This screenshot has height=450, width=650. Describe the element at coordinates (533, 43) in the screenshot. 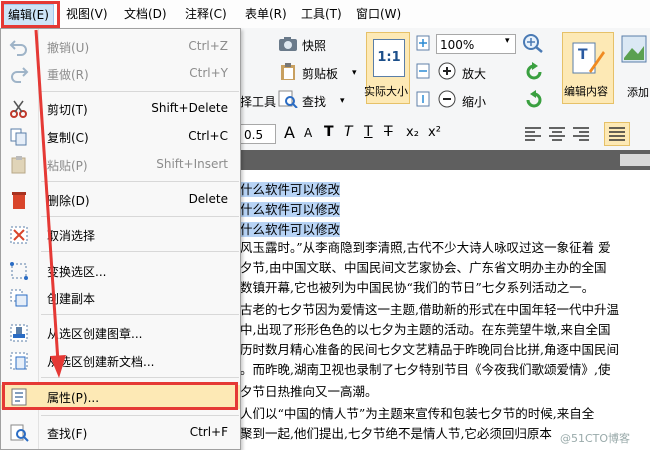

I see `zoom-tool-icon` at that location.